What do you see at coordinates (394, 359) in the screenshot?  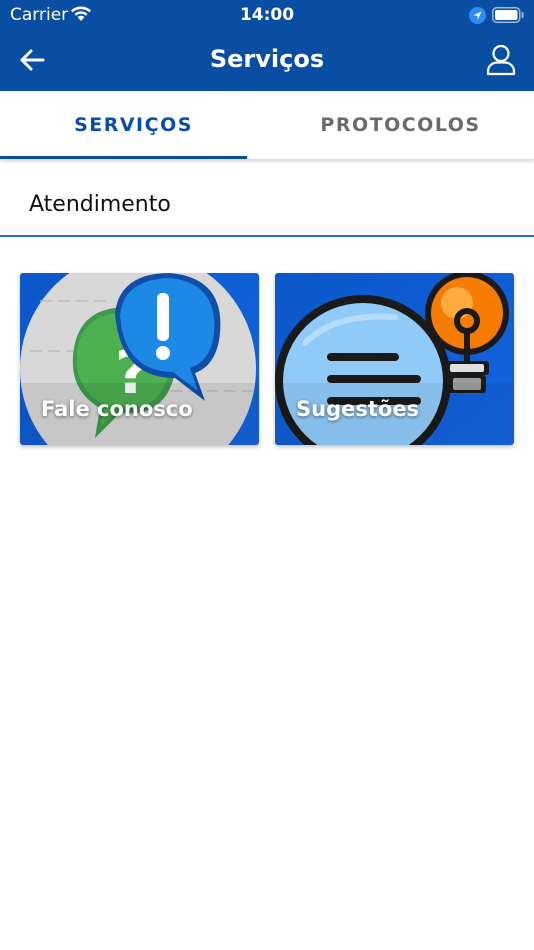 I see `service-card-sugestoes: Sugestões` at bounding box center [394, 359].